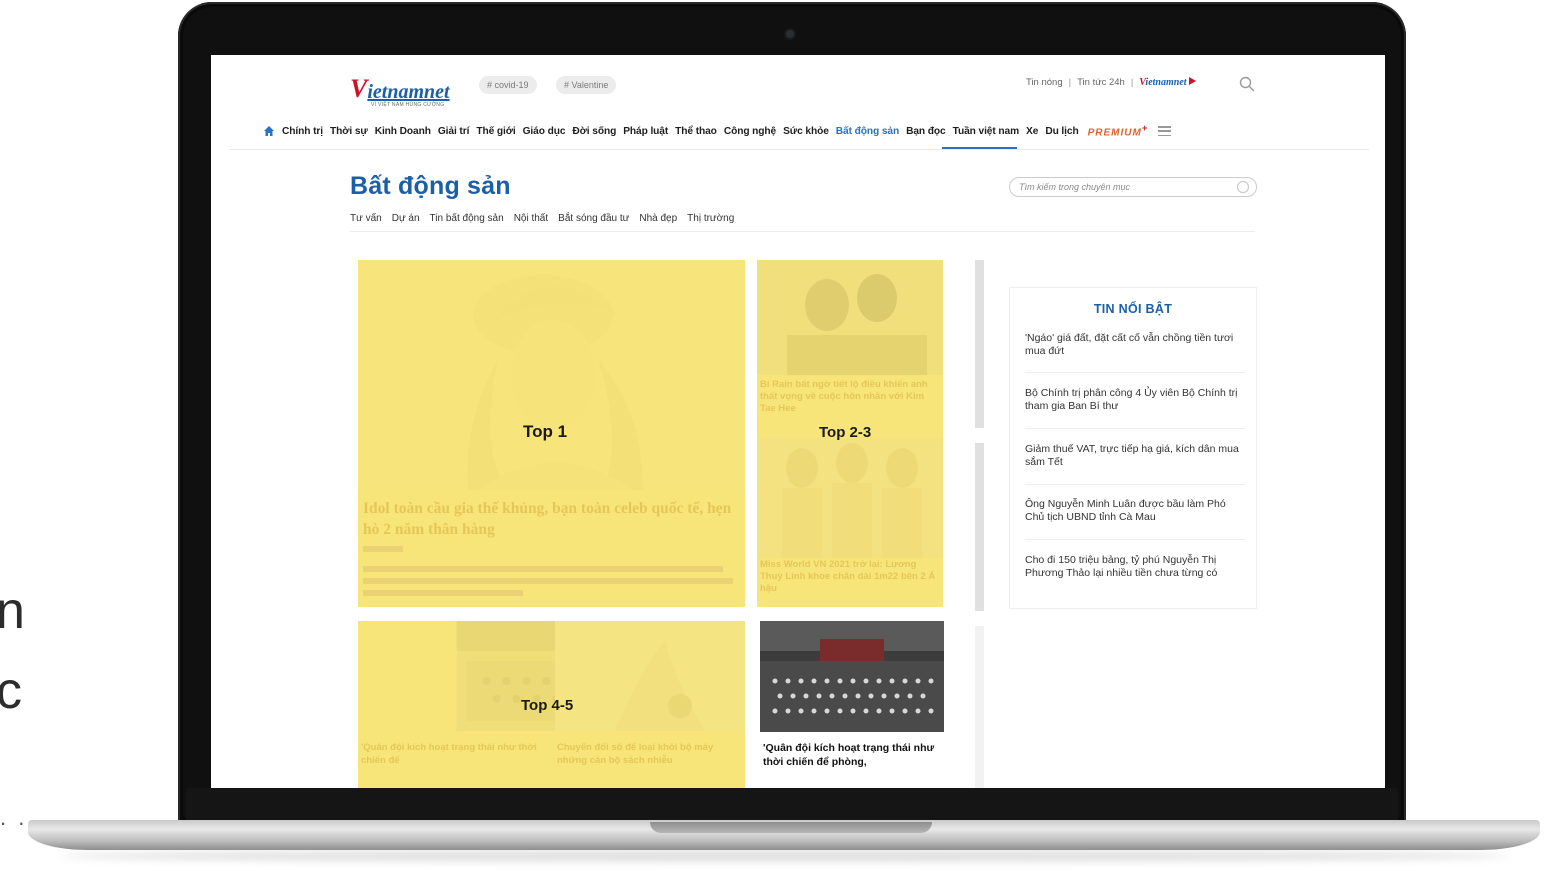  What do you see at coordinates (302, 131) in the screenshot?
I see `nav-item-chinh-tri: Chính trị` at bounding box center [302, 131].